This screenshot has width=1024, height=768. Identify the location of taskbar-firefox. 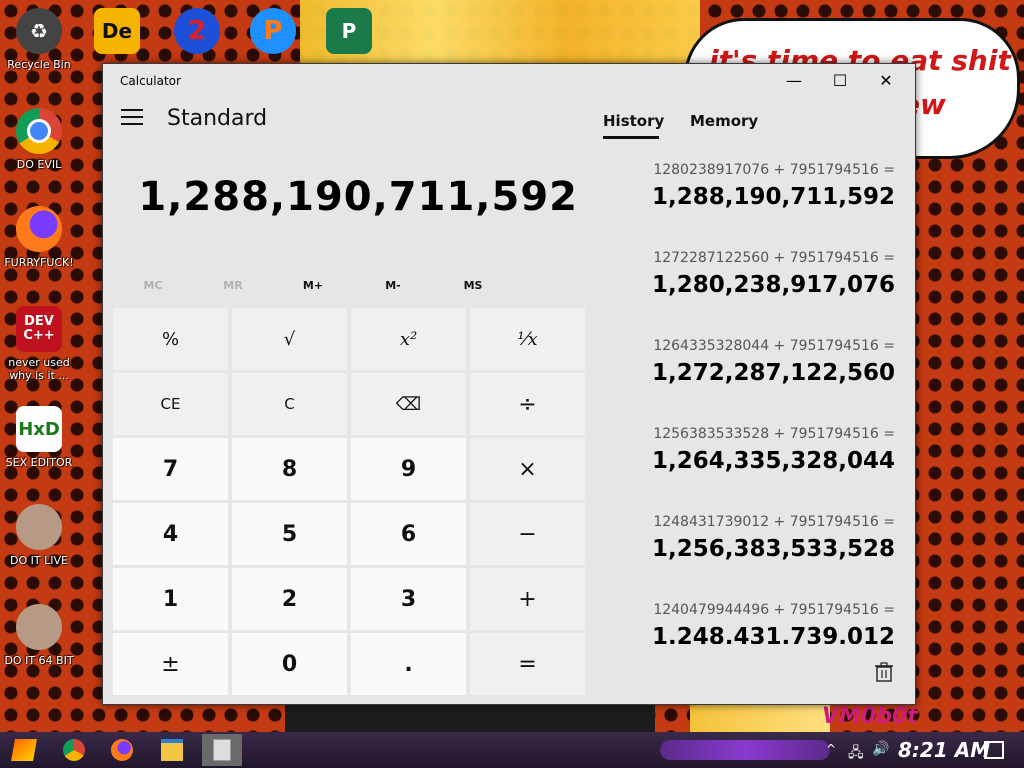
(122, 750).